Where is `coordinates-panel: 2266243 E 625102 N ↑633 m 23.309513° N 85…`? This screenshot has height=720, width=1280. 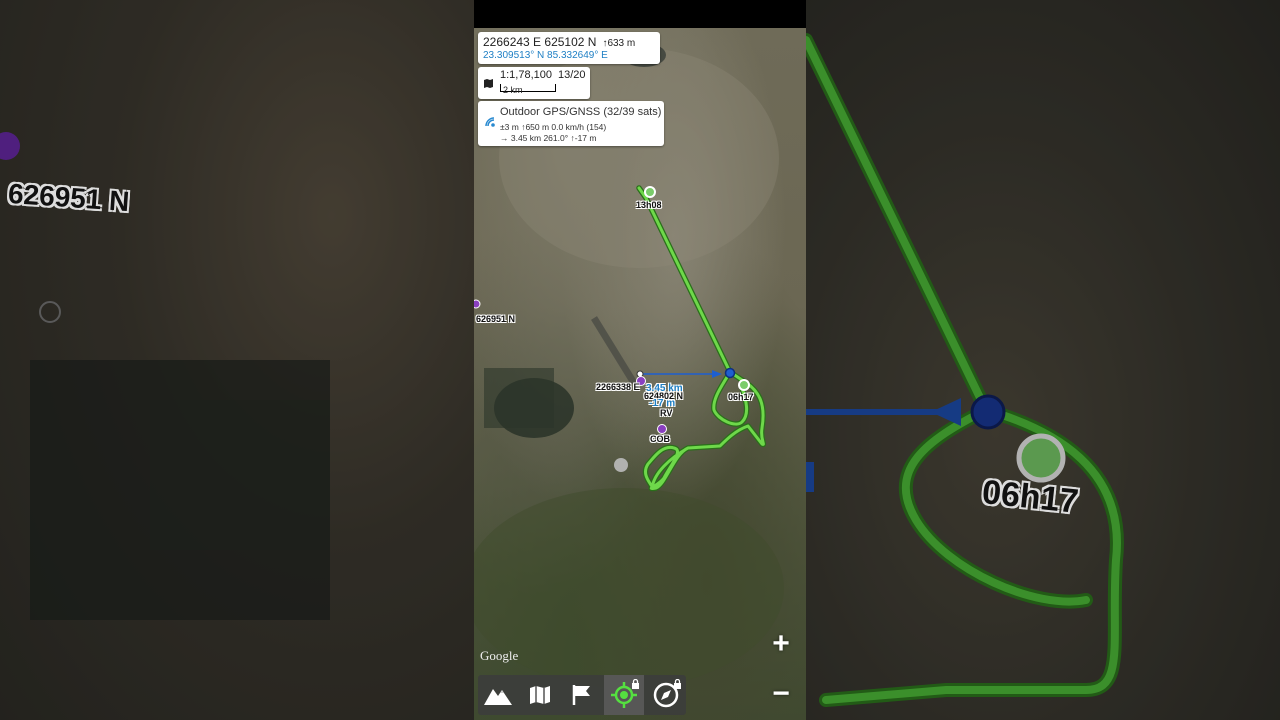 coordinates-panel: 2266243 E 625102 N ↑633 m 23.309513° N 85… is located at coordinates (569, 48).